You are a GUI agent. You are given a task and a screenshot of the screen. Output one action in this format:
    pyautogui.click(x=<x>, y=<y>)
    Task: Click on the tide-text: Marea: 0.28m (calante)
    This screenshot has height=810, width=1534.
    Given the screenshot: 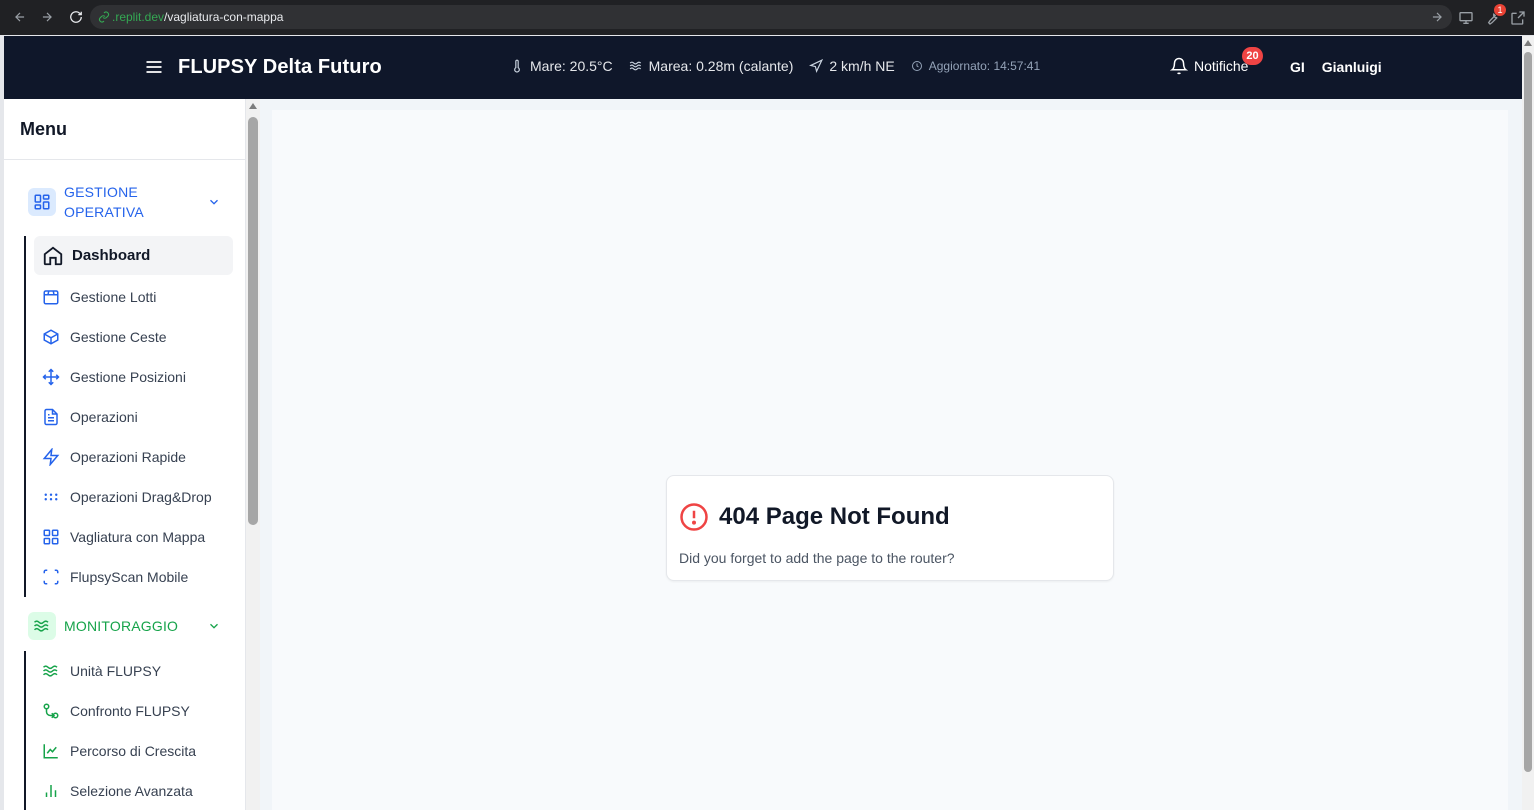 What is the action you would take?
    pyautogui.click(x=721, y=66)
    